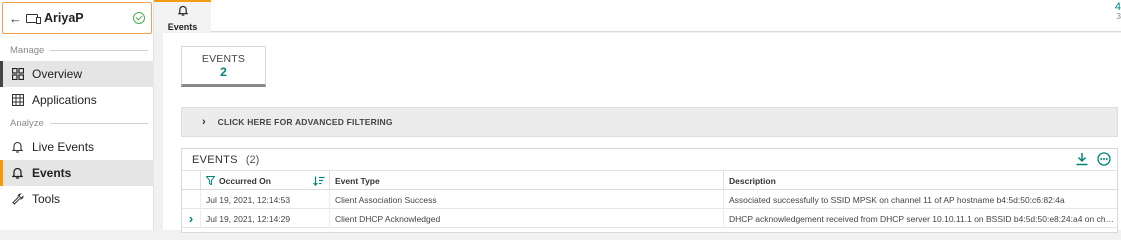 Image resolution: width=1121 pixels, height=240 pixels. I want to click on sidebar-item-overview: Overview, so click(77, 74).